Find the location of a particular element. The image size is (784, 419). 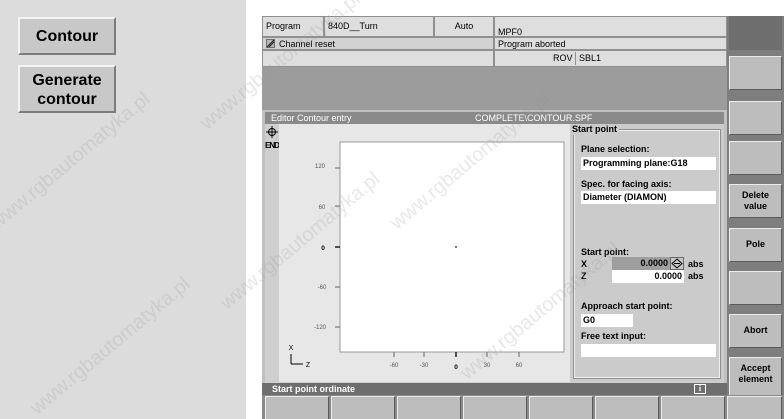

vertical-softkey-header is located at coordinates (755, 33).